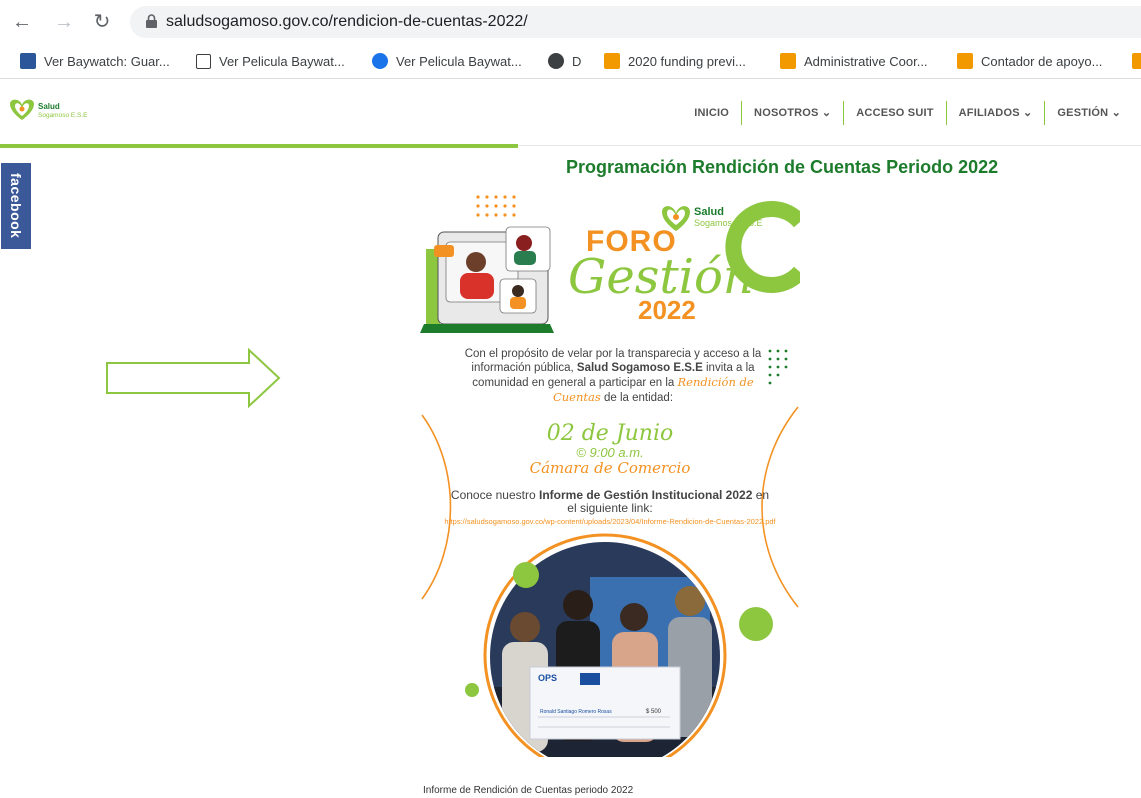 The image size is (1141, 798). I want to click on poster-logo-text: Salud, so click(709, 212).